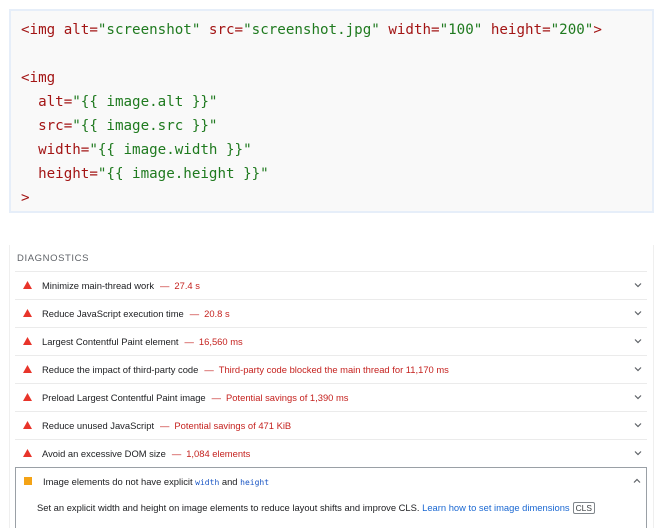 This screenshot has width=663, height=528. I want to click on code-line-alt: alt="{{ image.alt }}", so click(119, 102).